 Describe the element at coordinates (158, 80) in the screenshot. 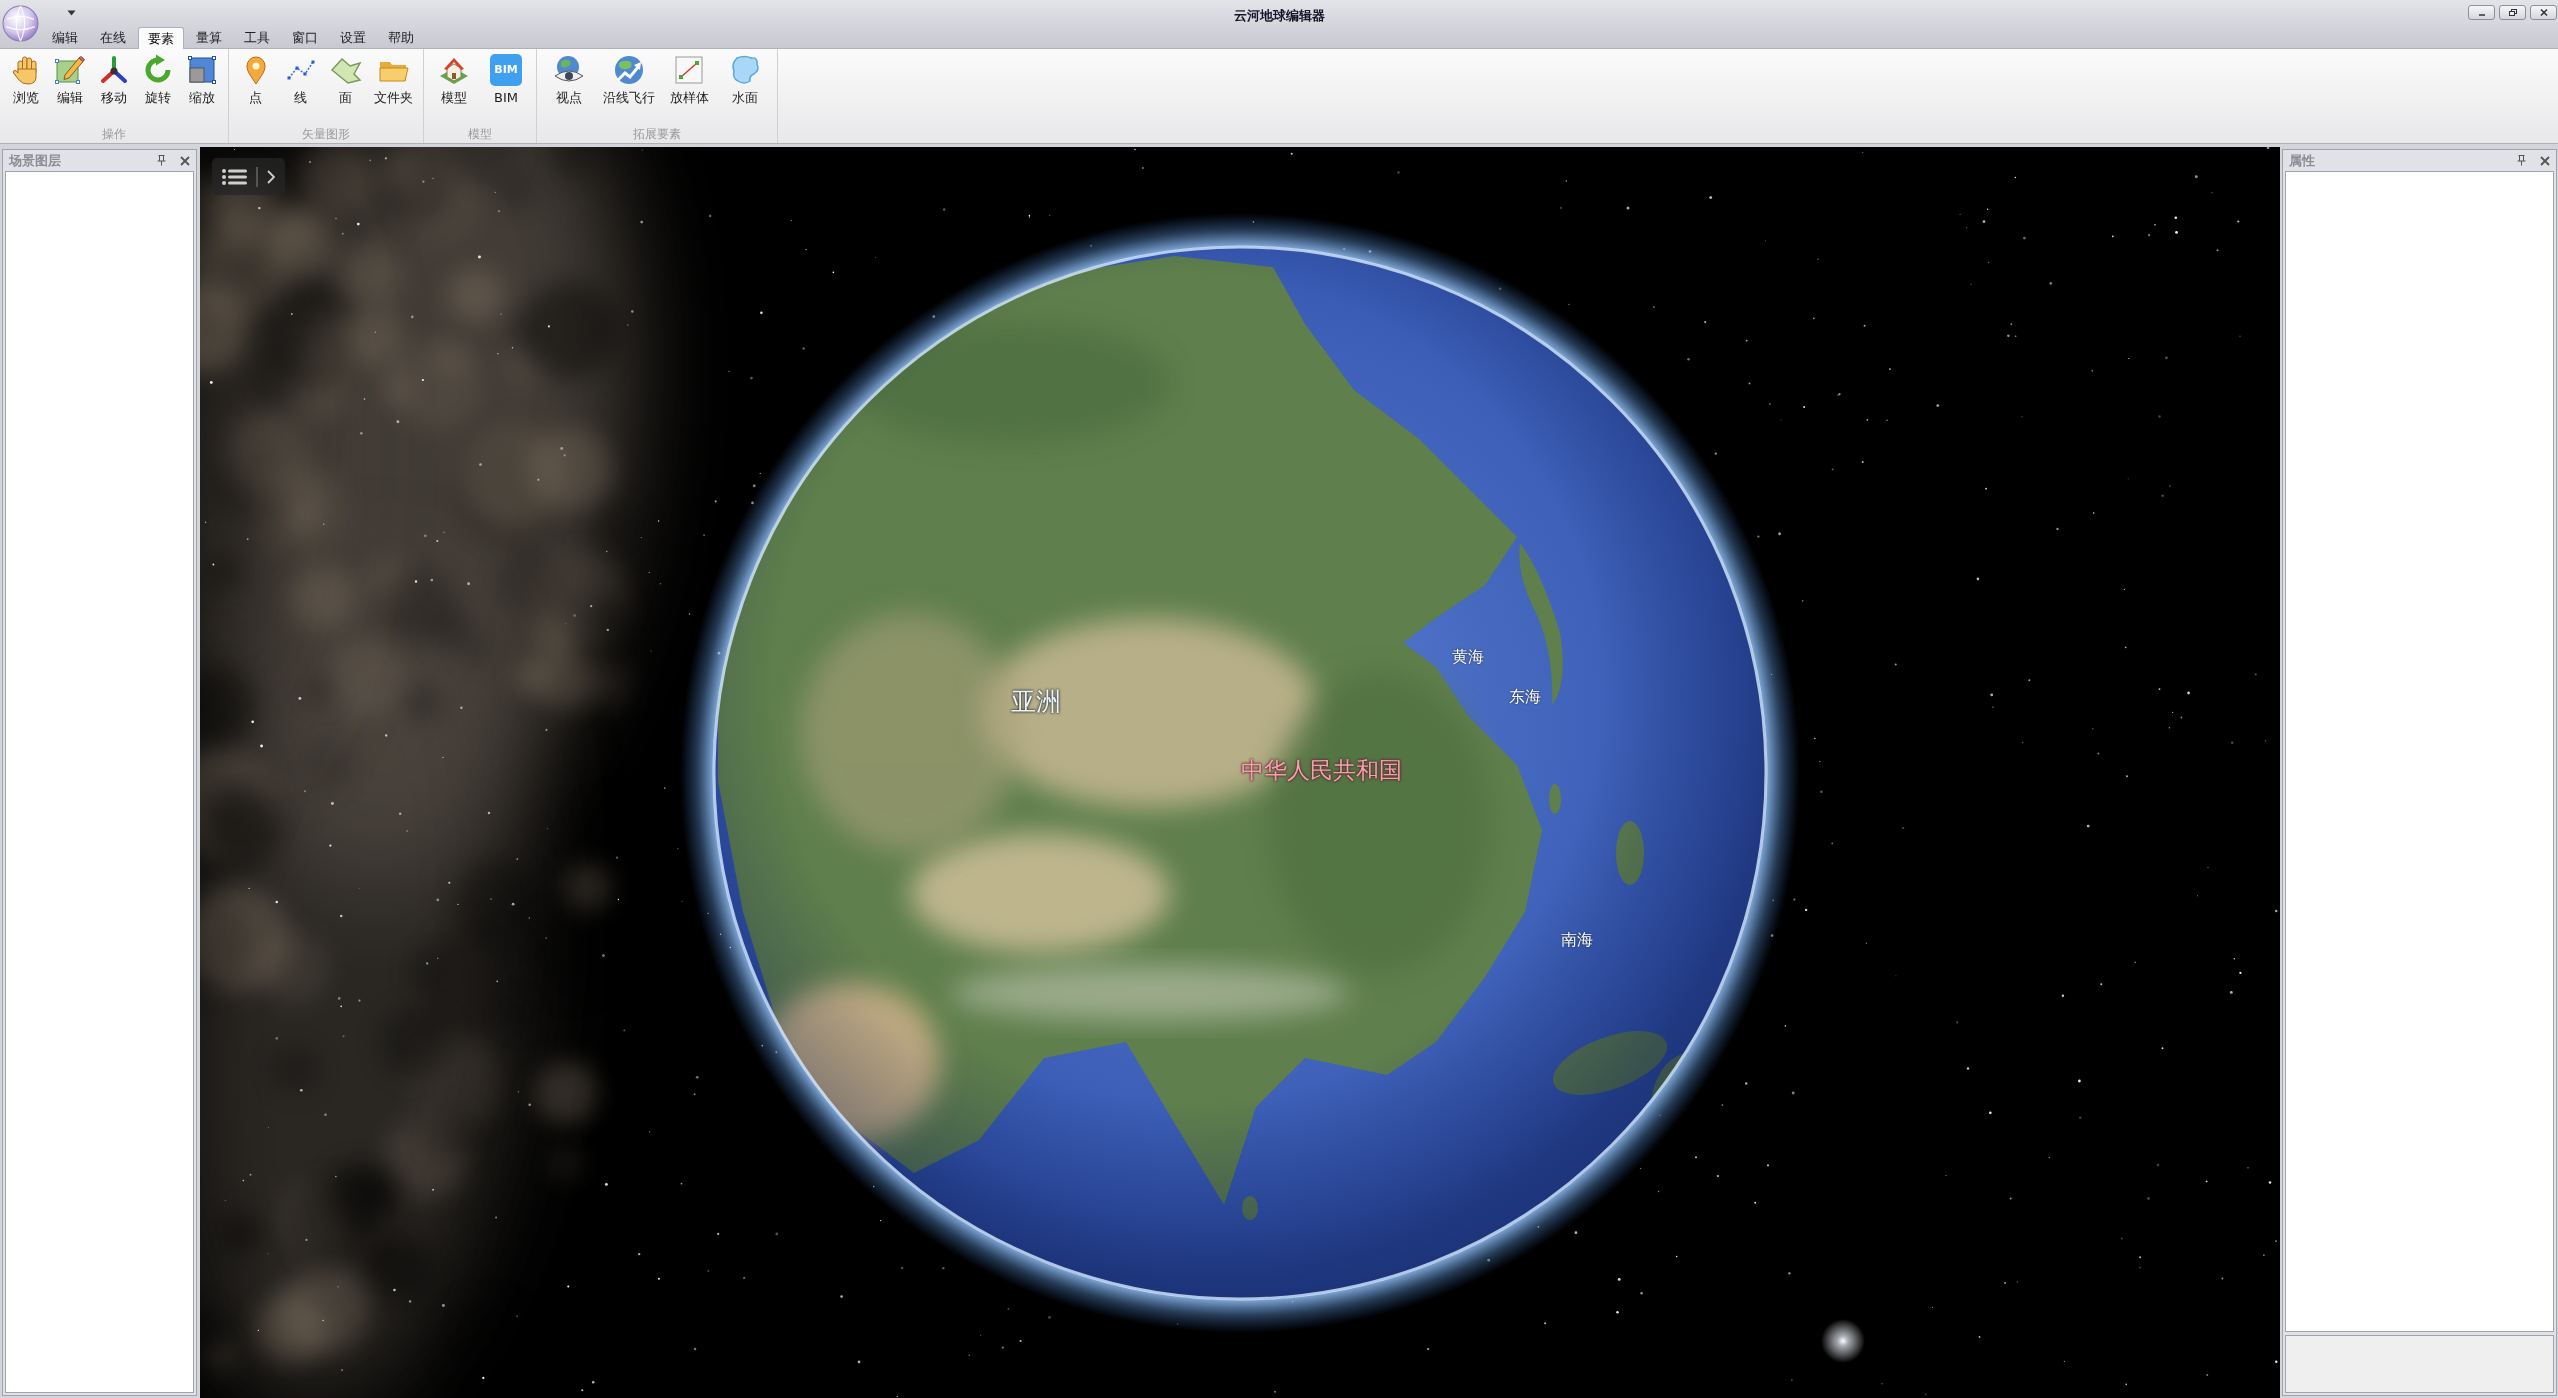

I see `ribbon-button: 旋转` at that location.